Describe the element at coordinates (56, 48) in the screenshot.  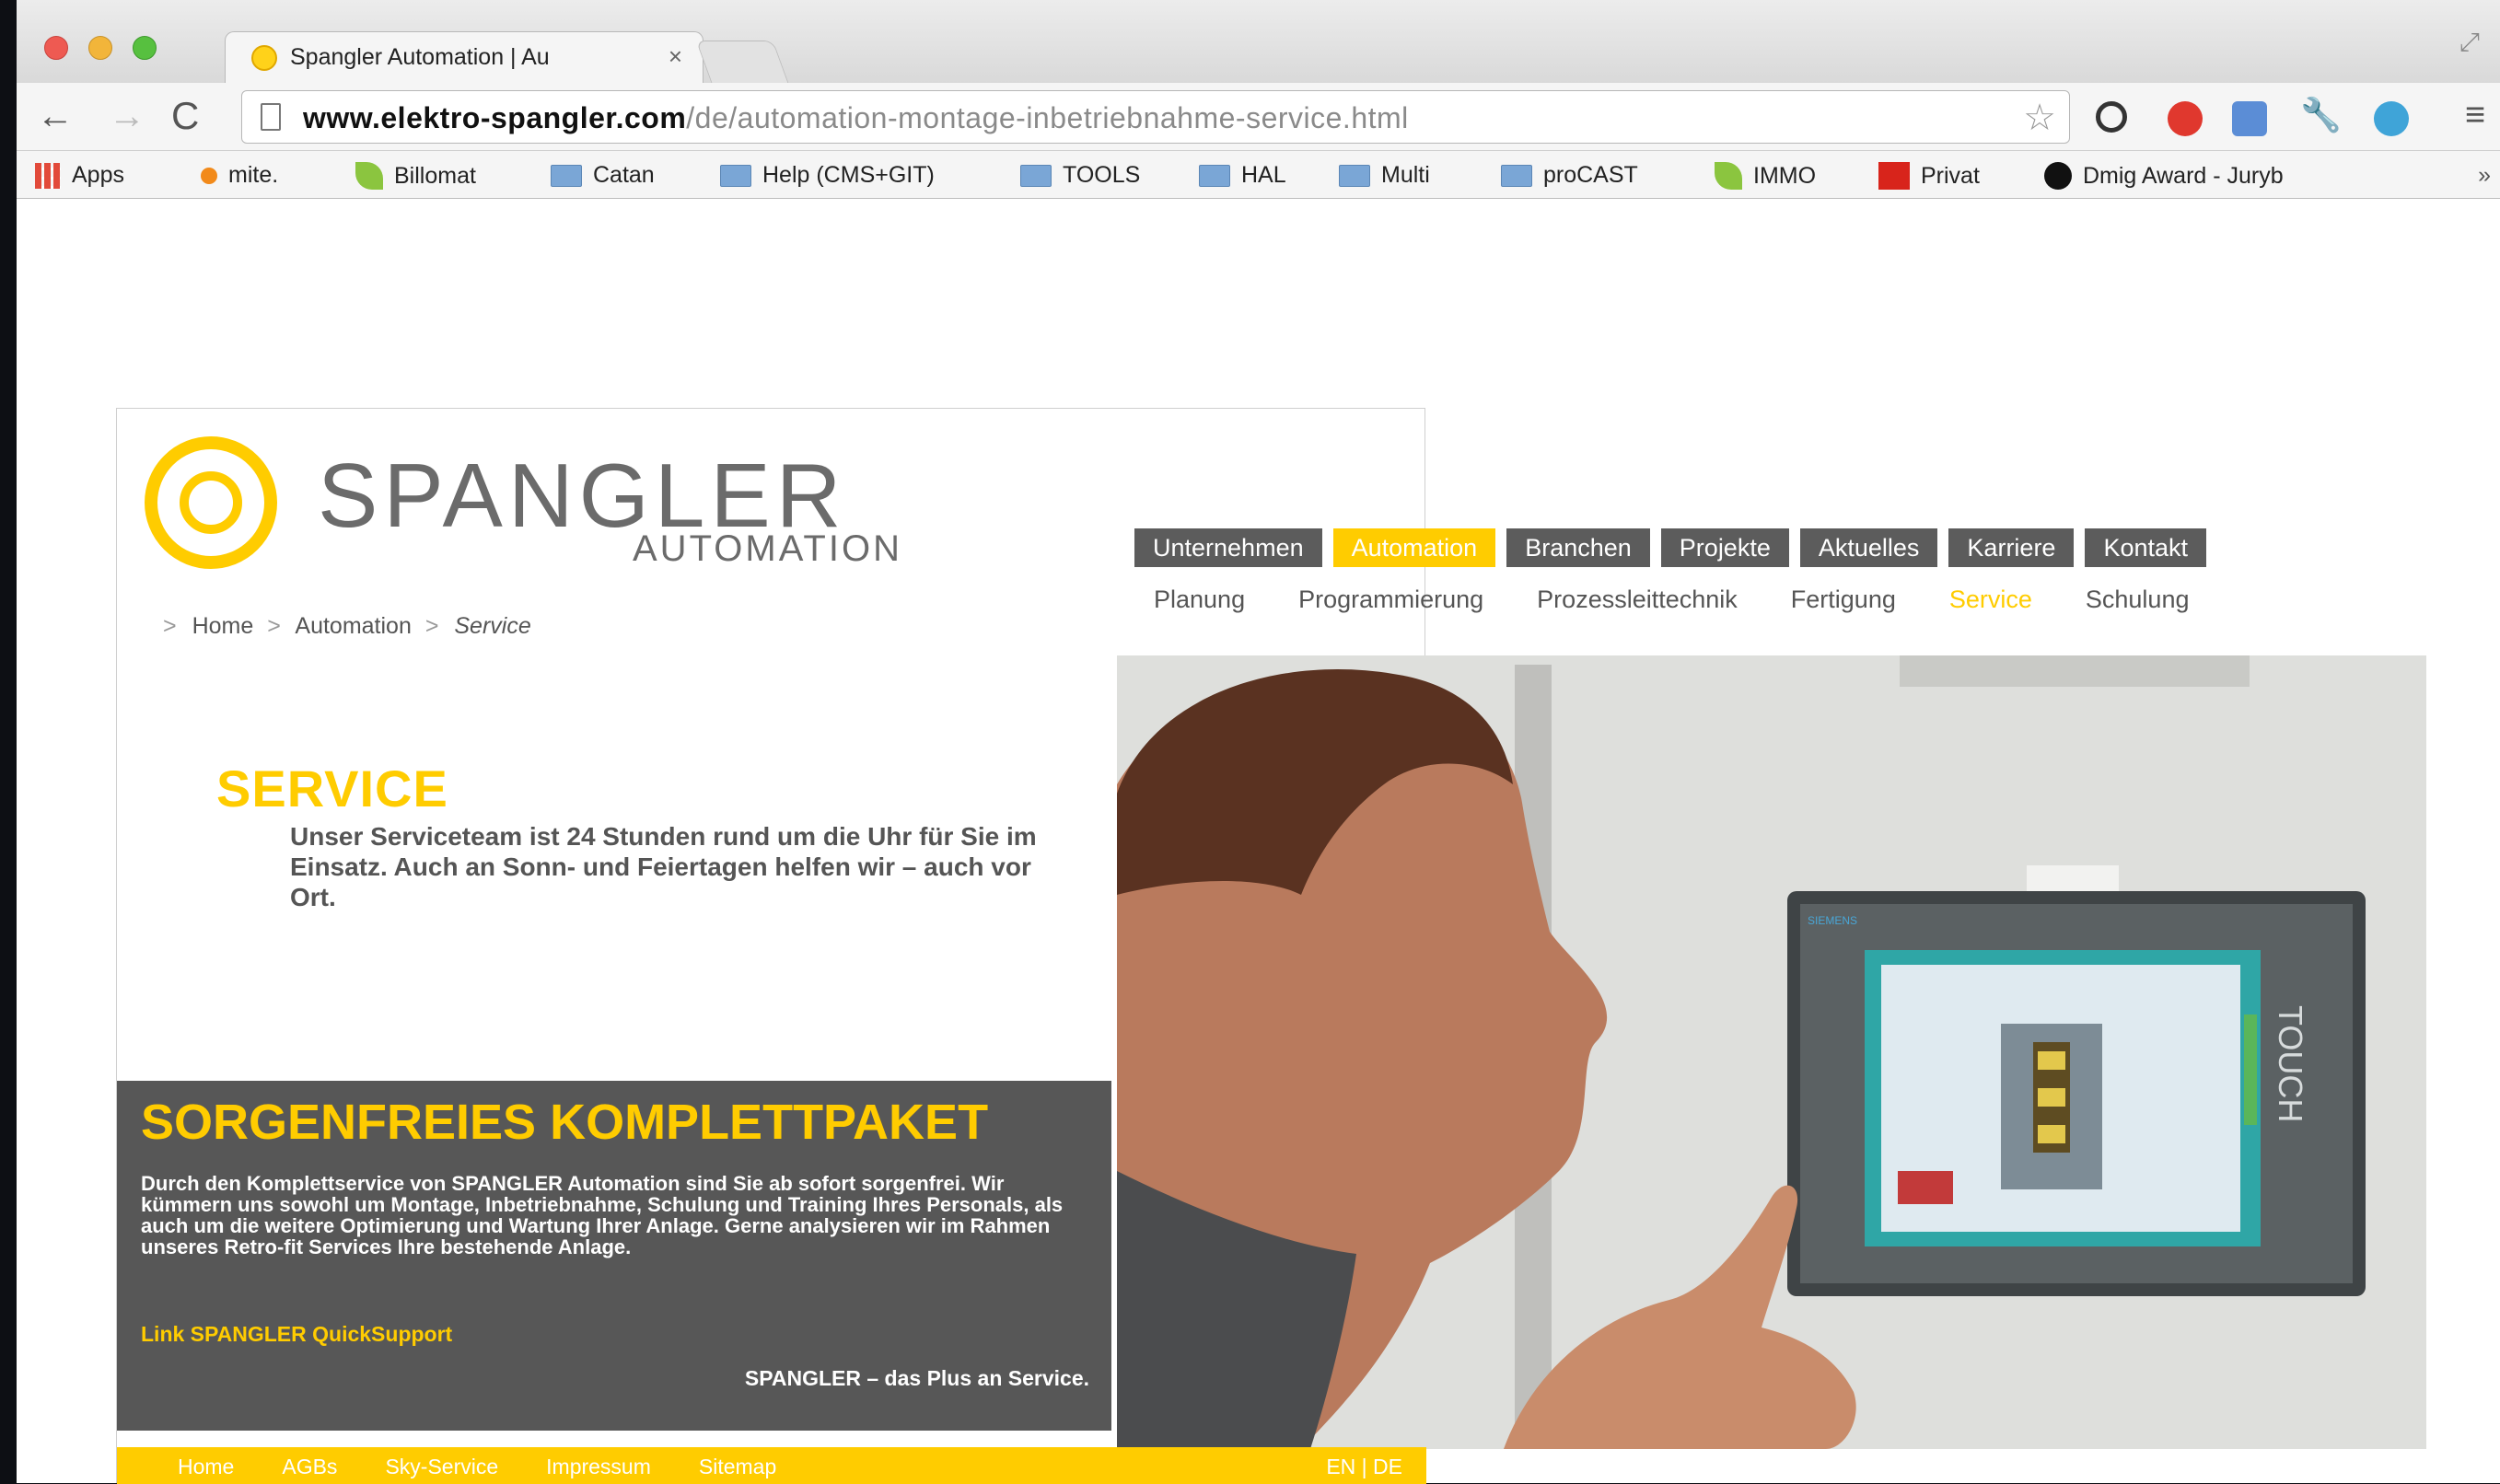
I see `close-window-button` at that location.